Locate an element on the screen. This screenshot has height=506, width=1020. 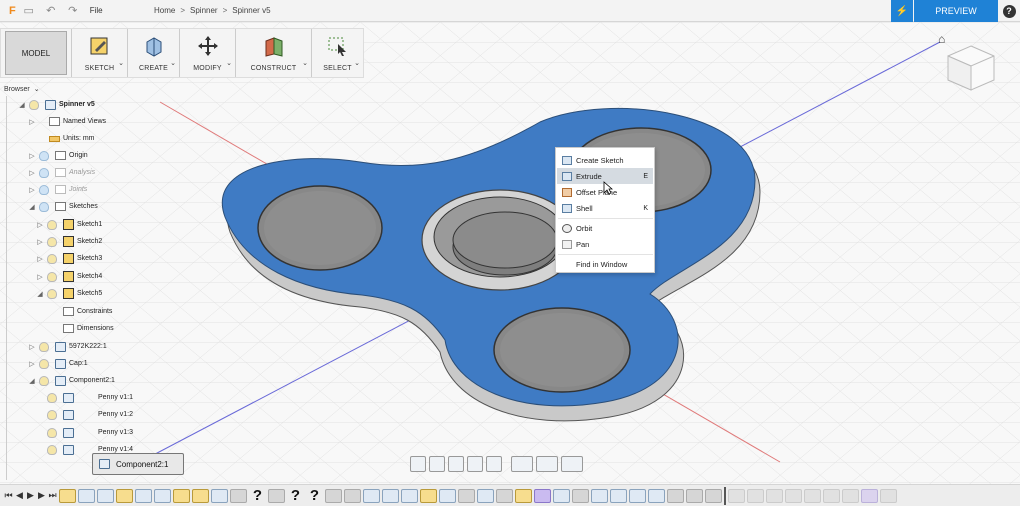
step-forward-icon: ▶ is located at coordinates (41, 495).